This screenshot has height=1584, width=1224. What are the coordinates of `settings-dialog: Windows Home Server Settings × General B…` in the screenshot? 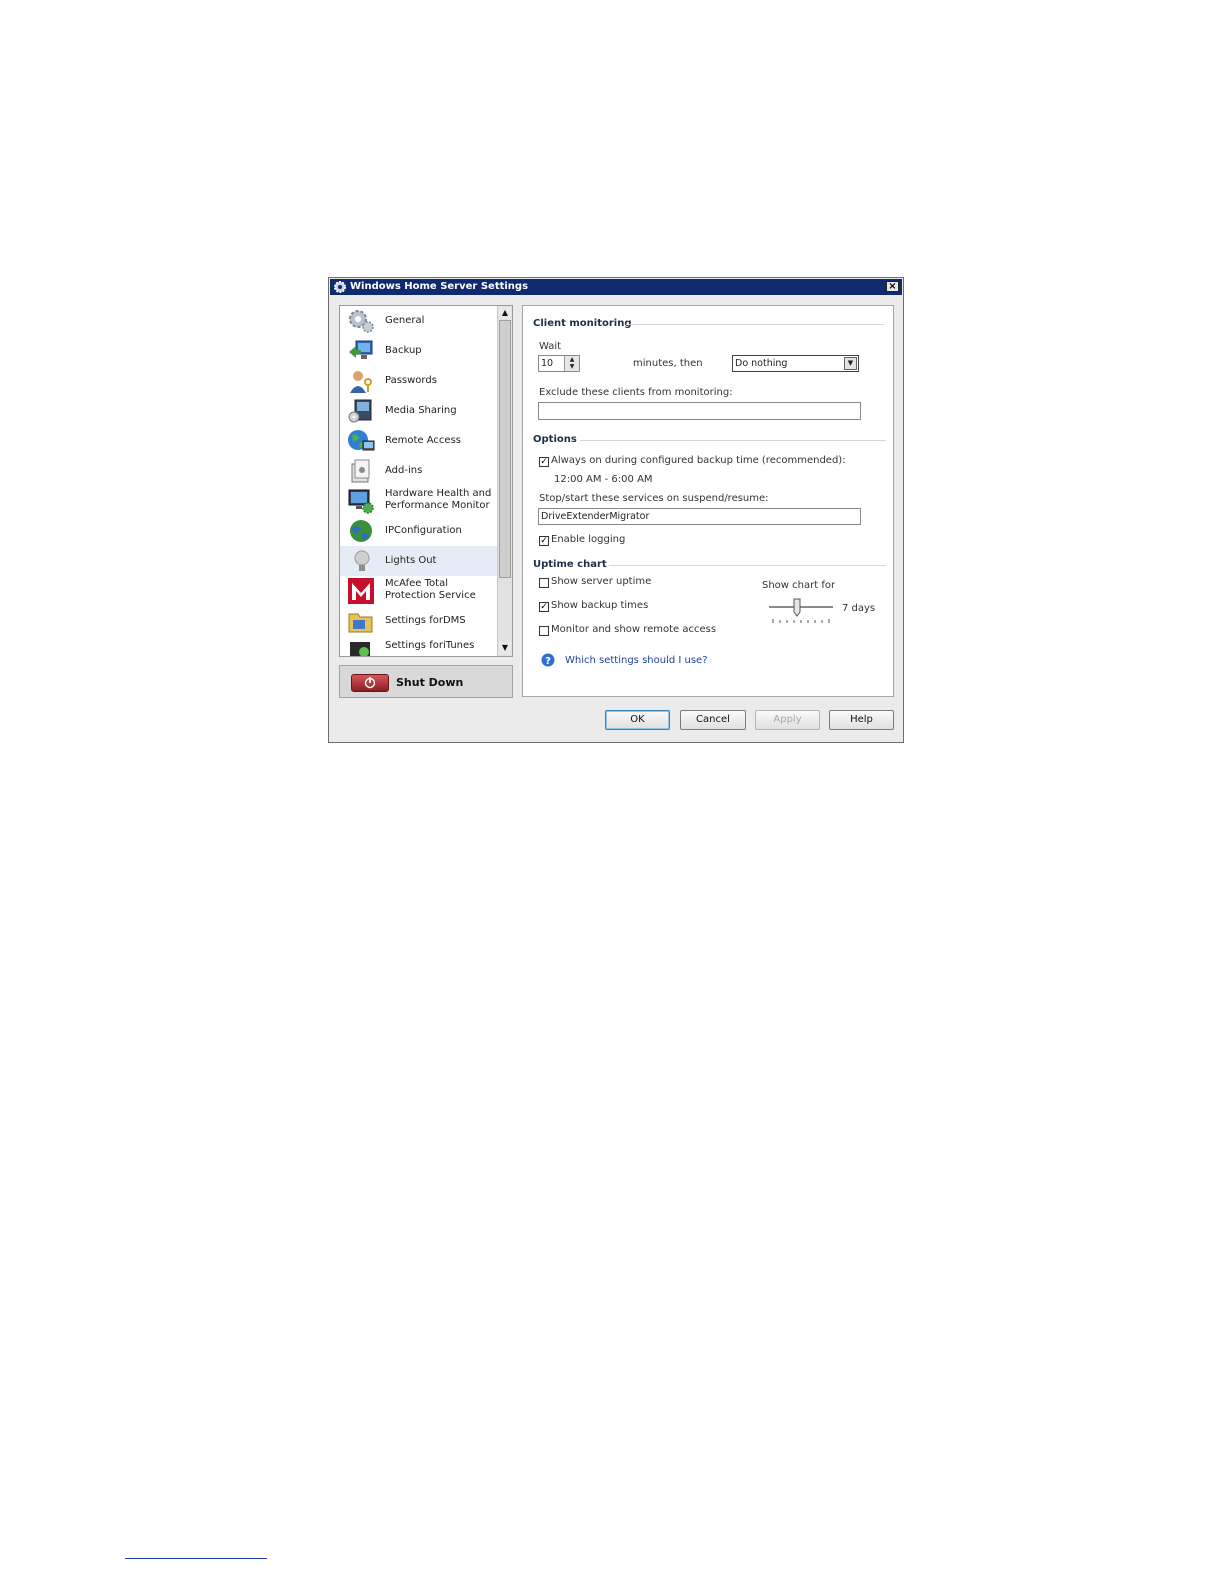 It's located at (616, 510).